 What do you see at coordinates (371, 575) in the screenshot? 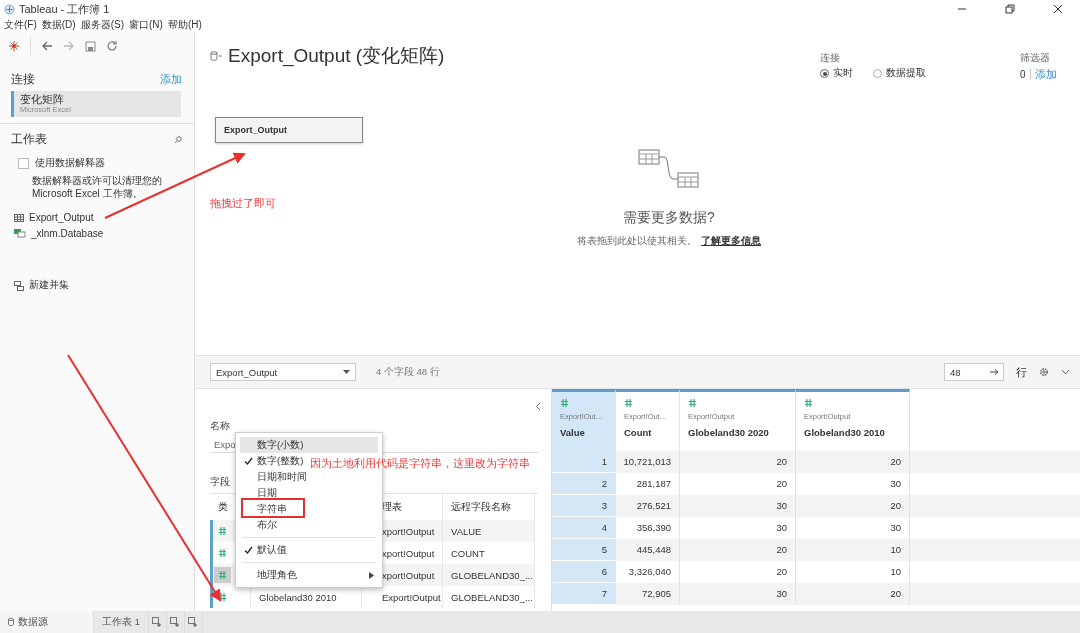
I see `submenu-arrow-icon` at bounding box center [371, 575].